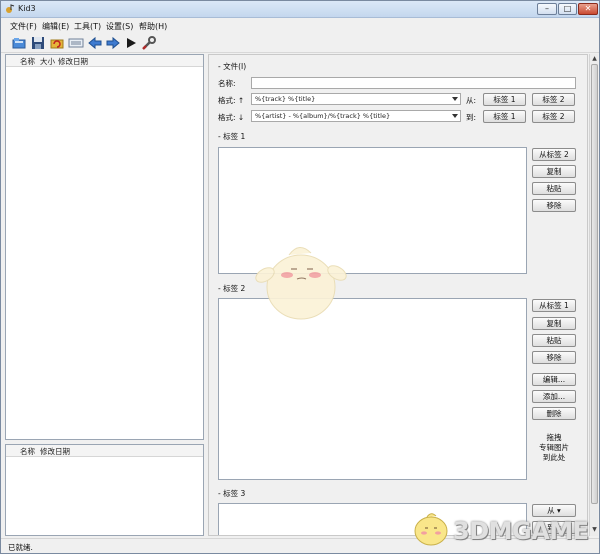 The width and height of the screenshot is (600, 554). I want to click on menu-edit: 编辑(E), so click(55, 26).